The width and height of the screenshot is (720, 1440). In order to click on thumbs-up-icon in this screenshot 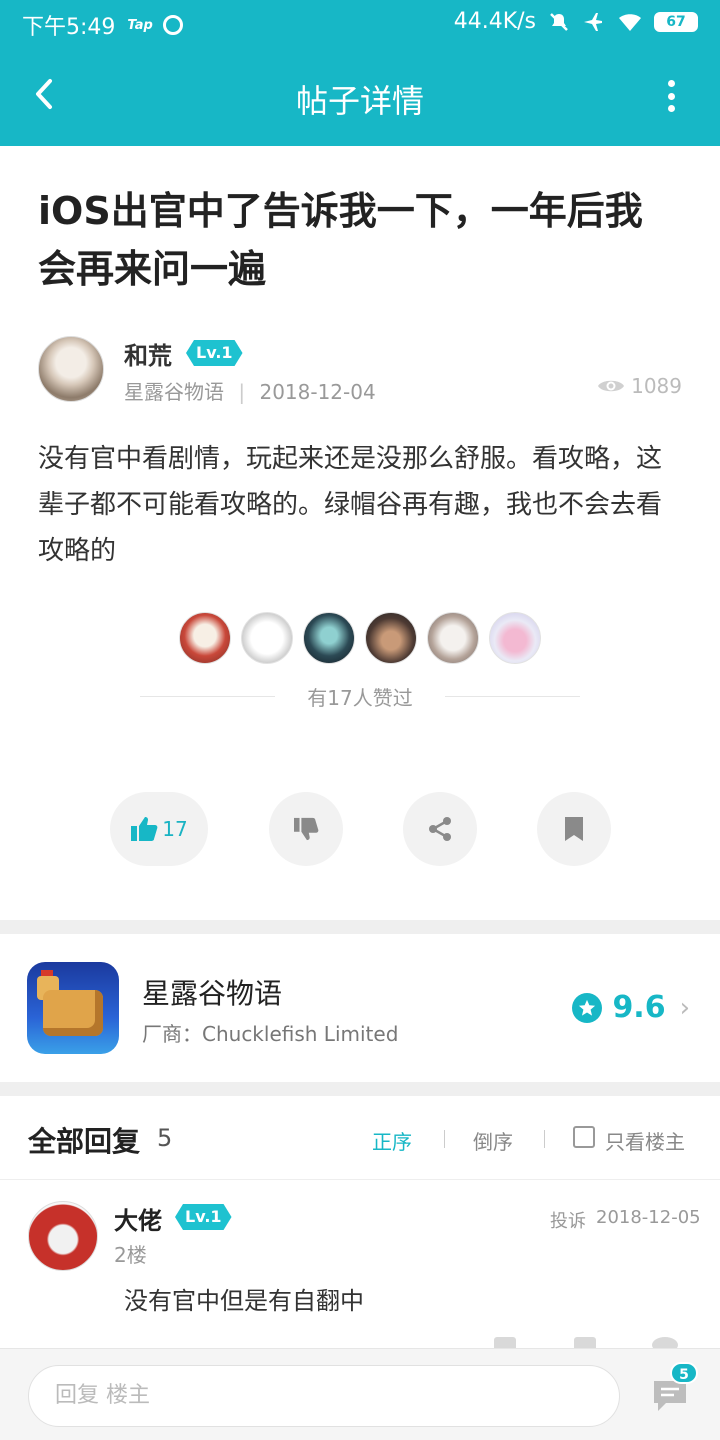, I will do `click(144, 829)`.